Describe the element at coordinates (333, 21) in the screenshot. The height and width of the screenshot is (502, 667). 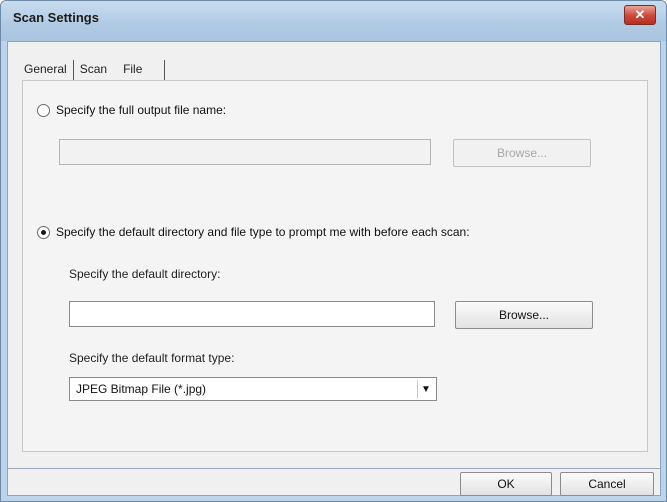
I see `title-bar: Scan Settings ✕` at that location.